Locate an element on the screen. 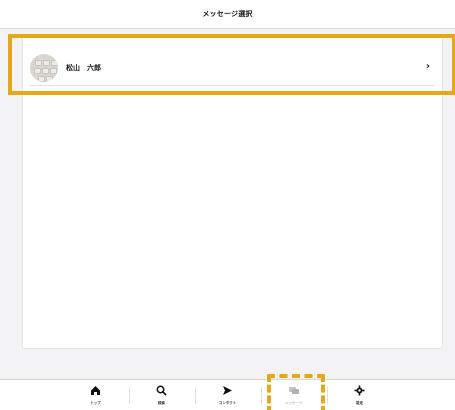 The height and width of the screenshot is (410, 455). header-bar: メッセージ選択 is located at coordinates (227, 14).